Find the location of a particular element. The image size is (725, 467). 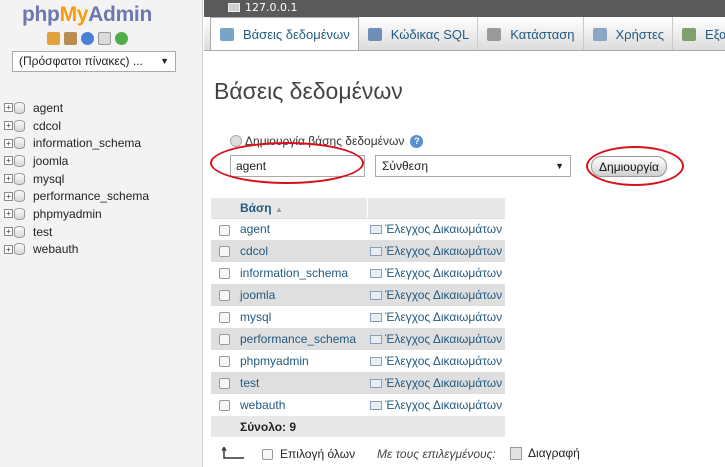

nav-db-item: + information_schema is located at coordinates (76, 143).